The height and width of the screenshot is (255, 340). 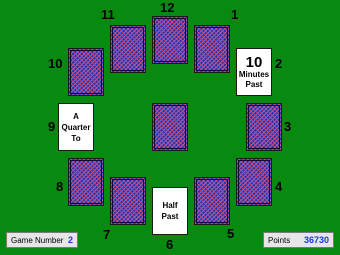 I want to click on clock-number-3: 3, so click(x=288, y=126).